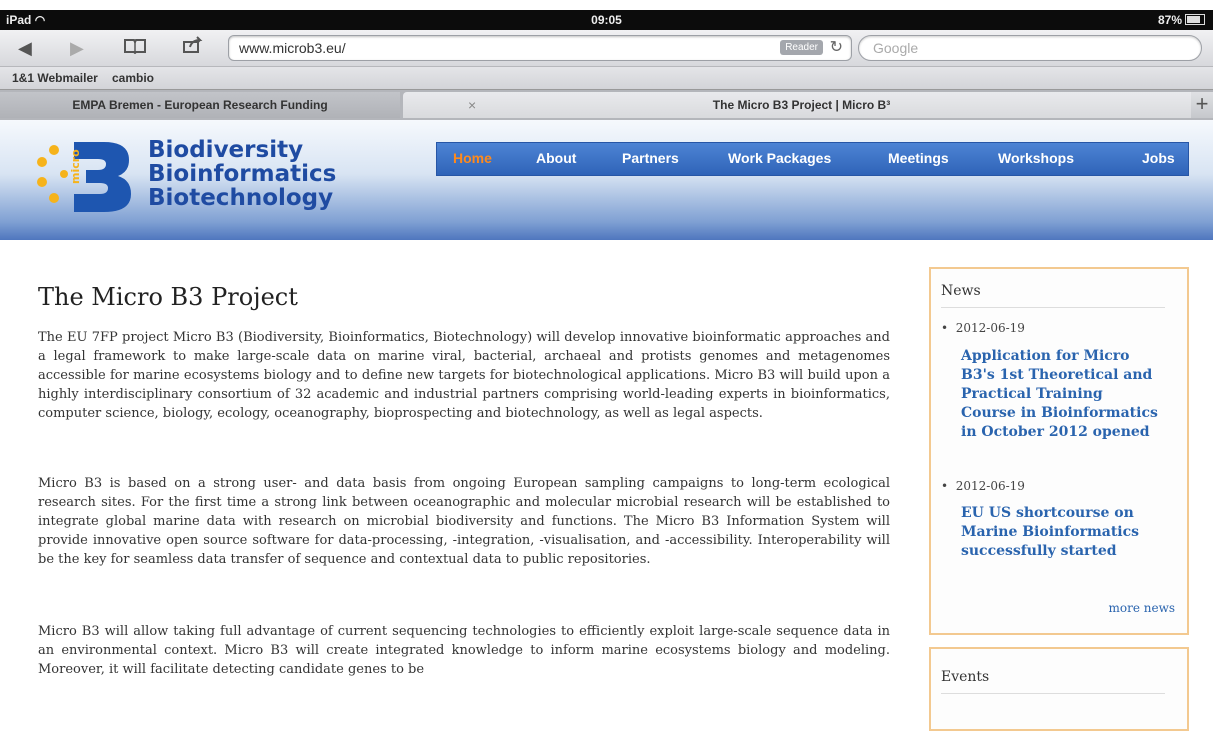 The width and height of the screenshot is (1213, 731). What do you see at coordinates (133, 78) in the screenshot?
I see `bookmark-cambio: cambio` at bounding box center [133, 78].